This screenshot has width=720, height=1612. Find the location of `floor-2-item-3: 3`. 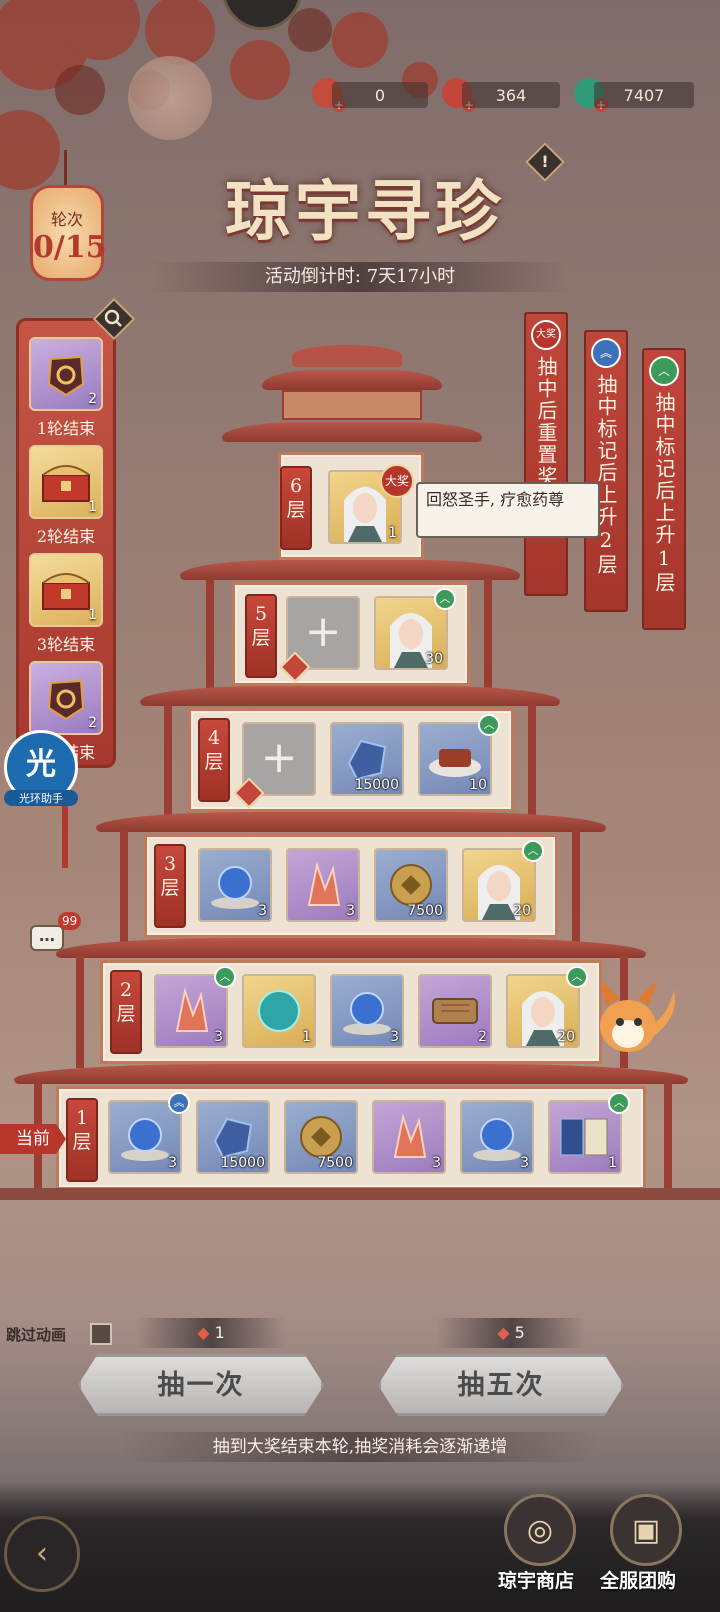

floor-2-item-3: 3 is located at coordinates (367, 1011).